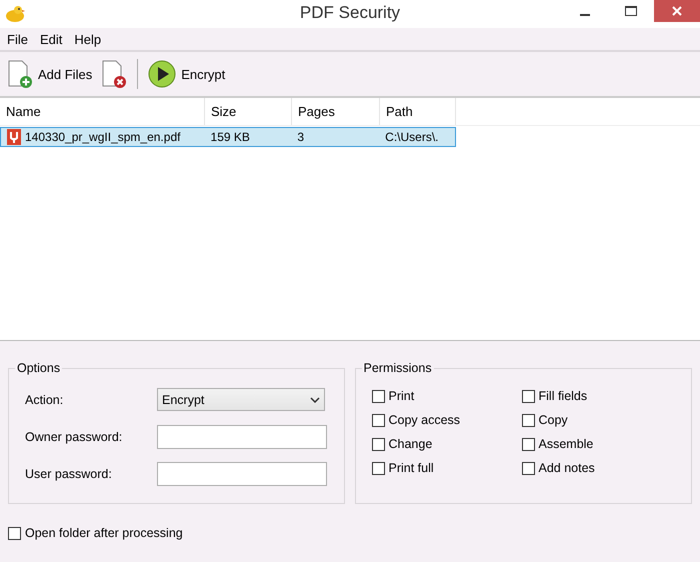 This screenshot has width=700, height=562. I want to click on checkbox-label: Print full, so click(411, 468).